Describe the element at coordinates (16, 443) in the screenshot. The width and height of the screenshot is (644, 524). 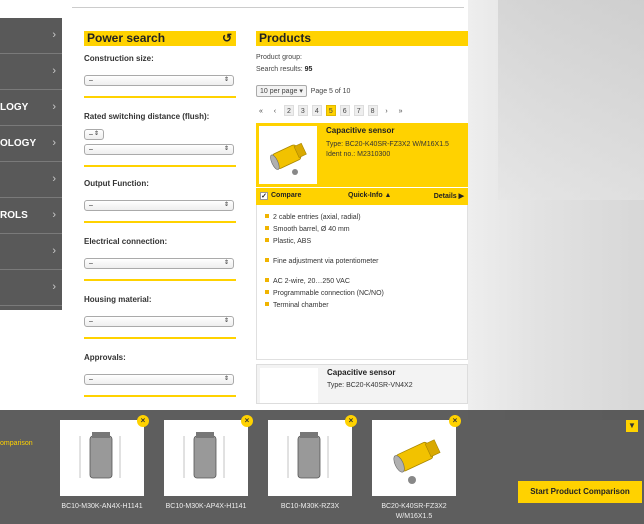
I see `comparison-label: omparison` at that location.